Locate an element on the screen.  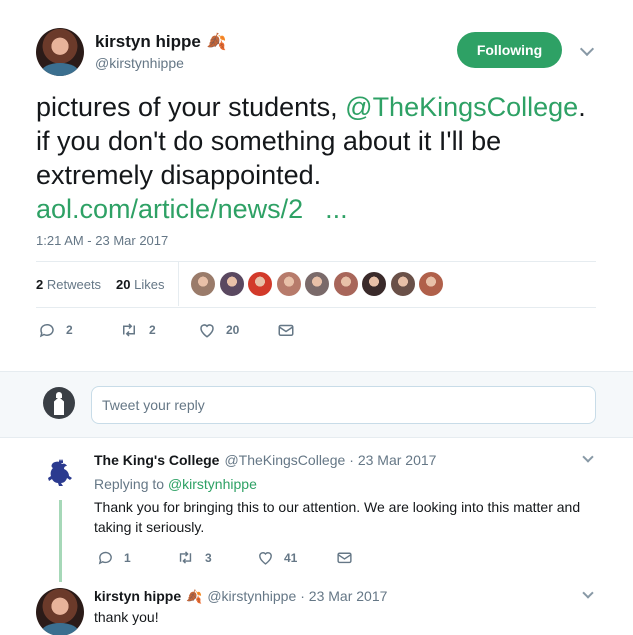
own-avatar is located at coordinates (59, 403).